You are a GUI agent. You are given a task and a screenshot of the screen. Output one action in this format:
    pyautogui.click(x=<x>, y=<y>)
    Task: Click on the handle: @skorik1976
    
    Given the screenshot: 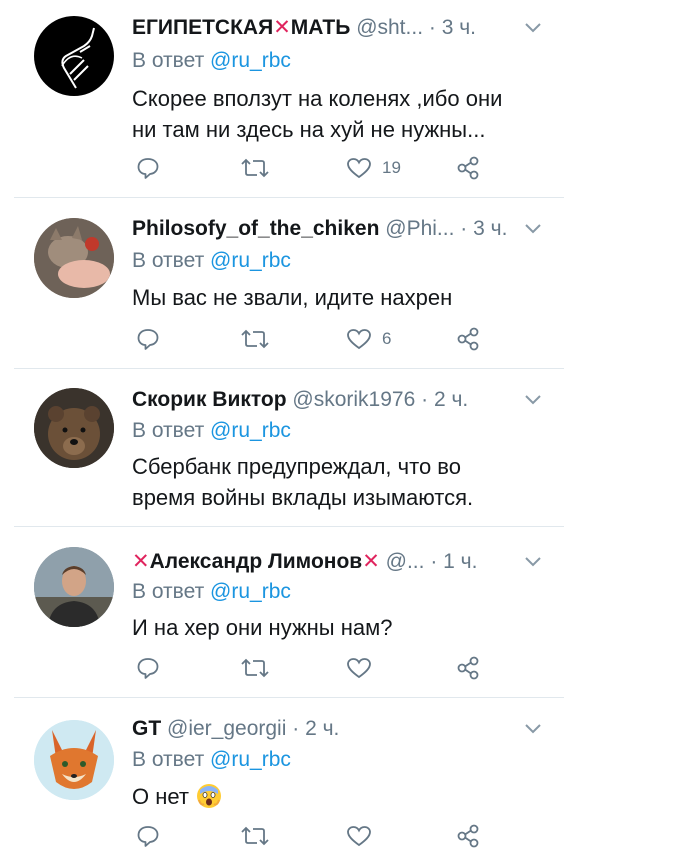 What is the action you would take?
    pyautogui.click(x=353, y=399)
    